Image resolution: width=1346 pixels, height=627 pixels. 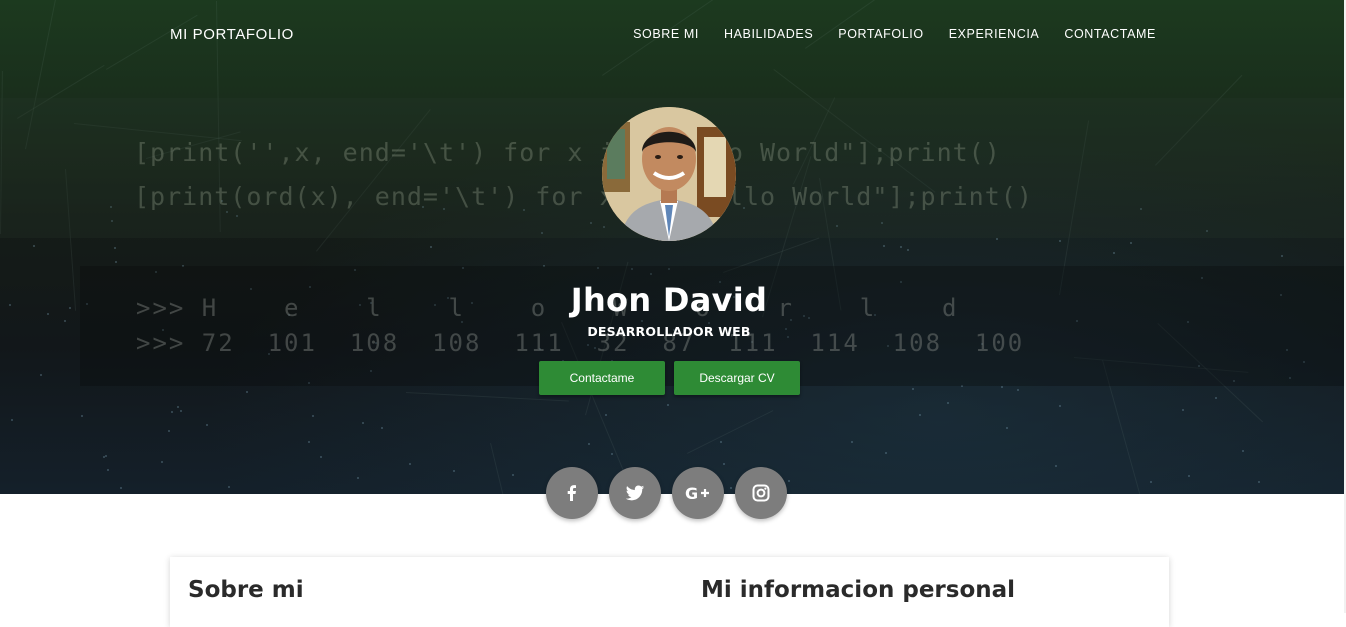 What do you see at coordinates (994, 34) in the screenshot?
I see `nav-link-experiencia: EXPERIENCIA` at bounding box center [994, 34].